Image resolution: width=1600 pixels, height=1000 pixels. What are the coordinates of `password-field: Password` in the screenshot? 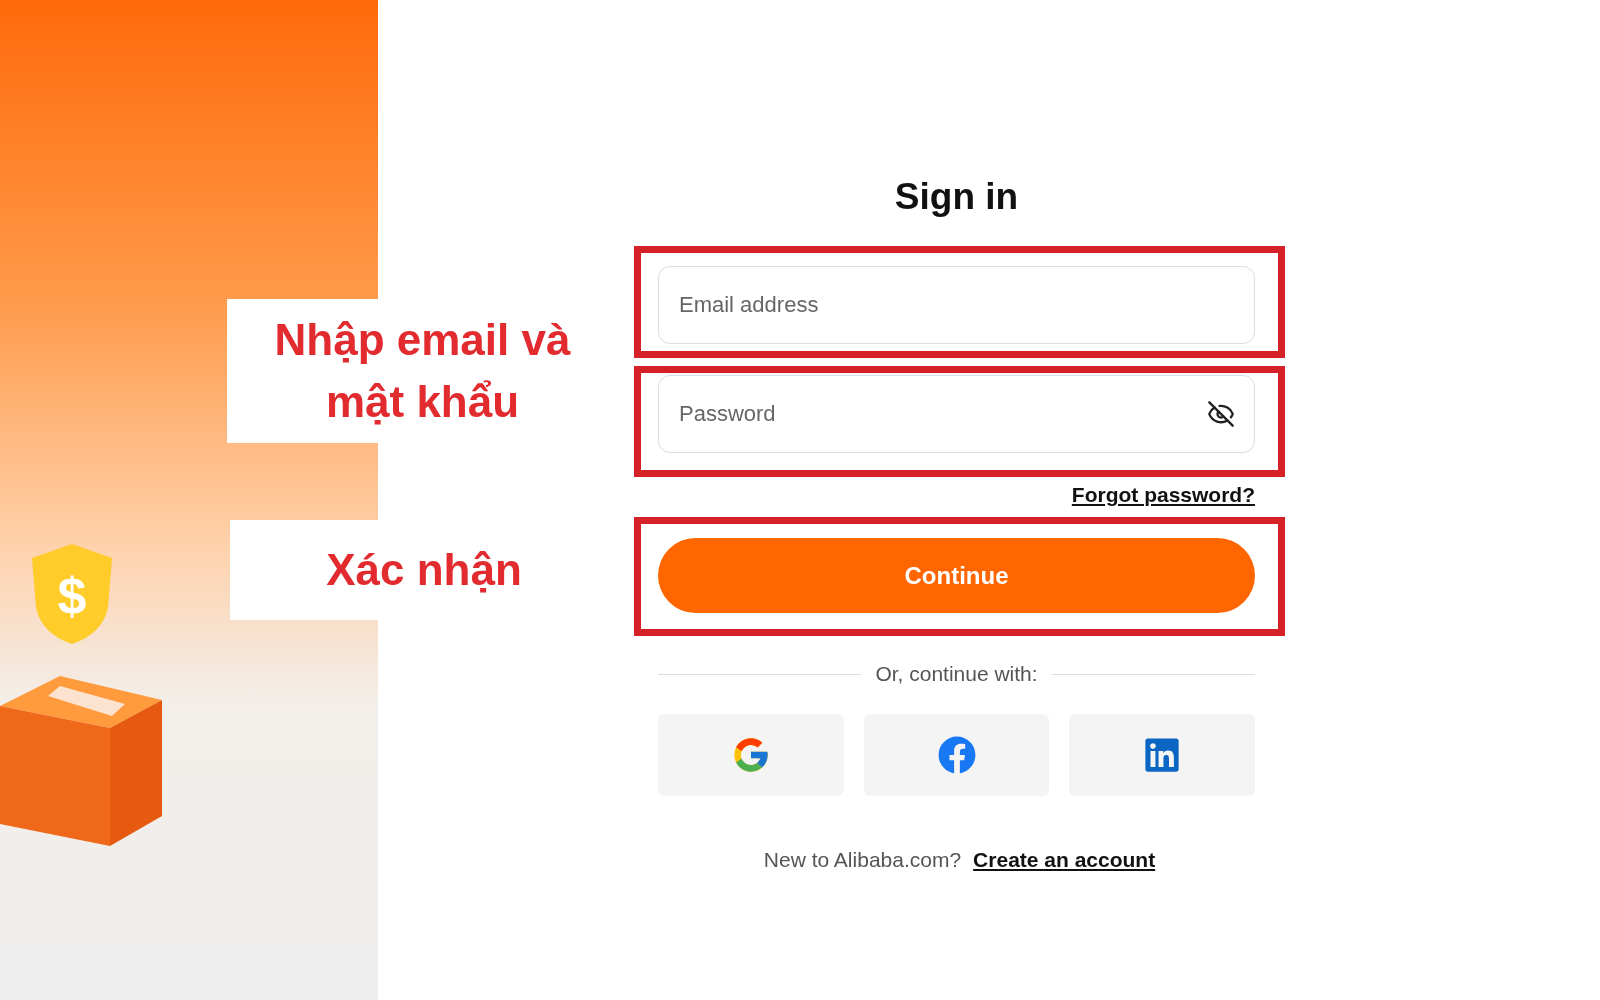 It's located at (956, 414).